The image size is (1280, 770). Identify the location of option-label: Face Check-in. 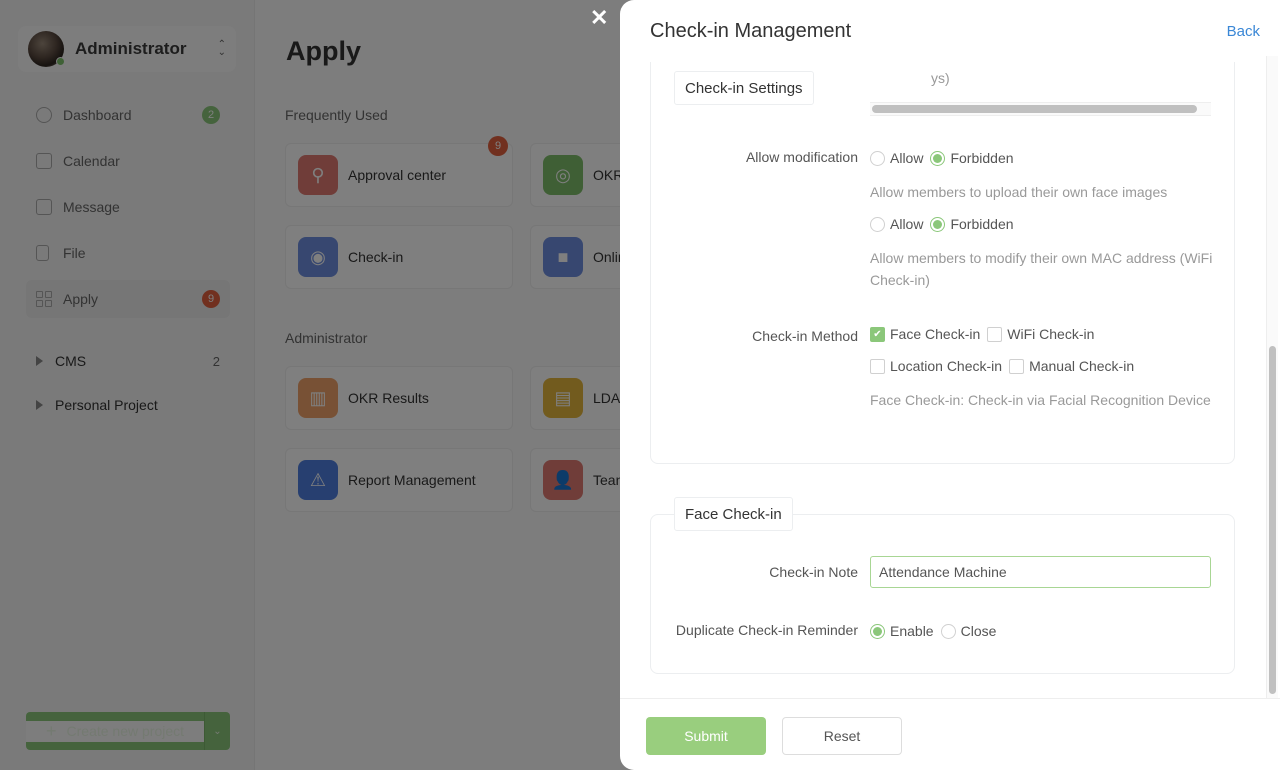
(935, 334).